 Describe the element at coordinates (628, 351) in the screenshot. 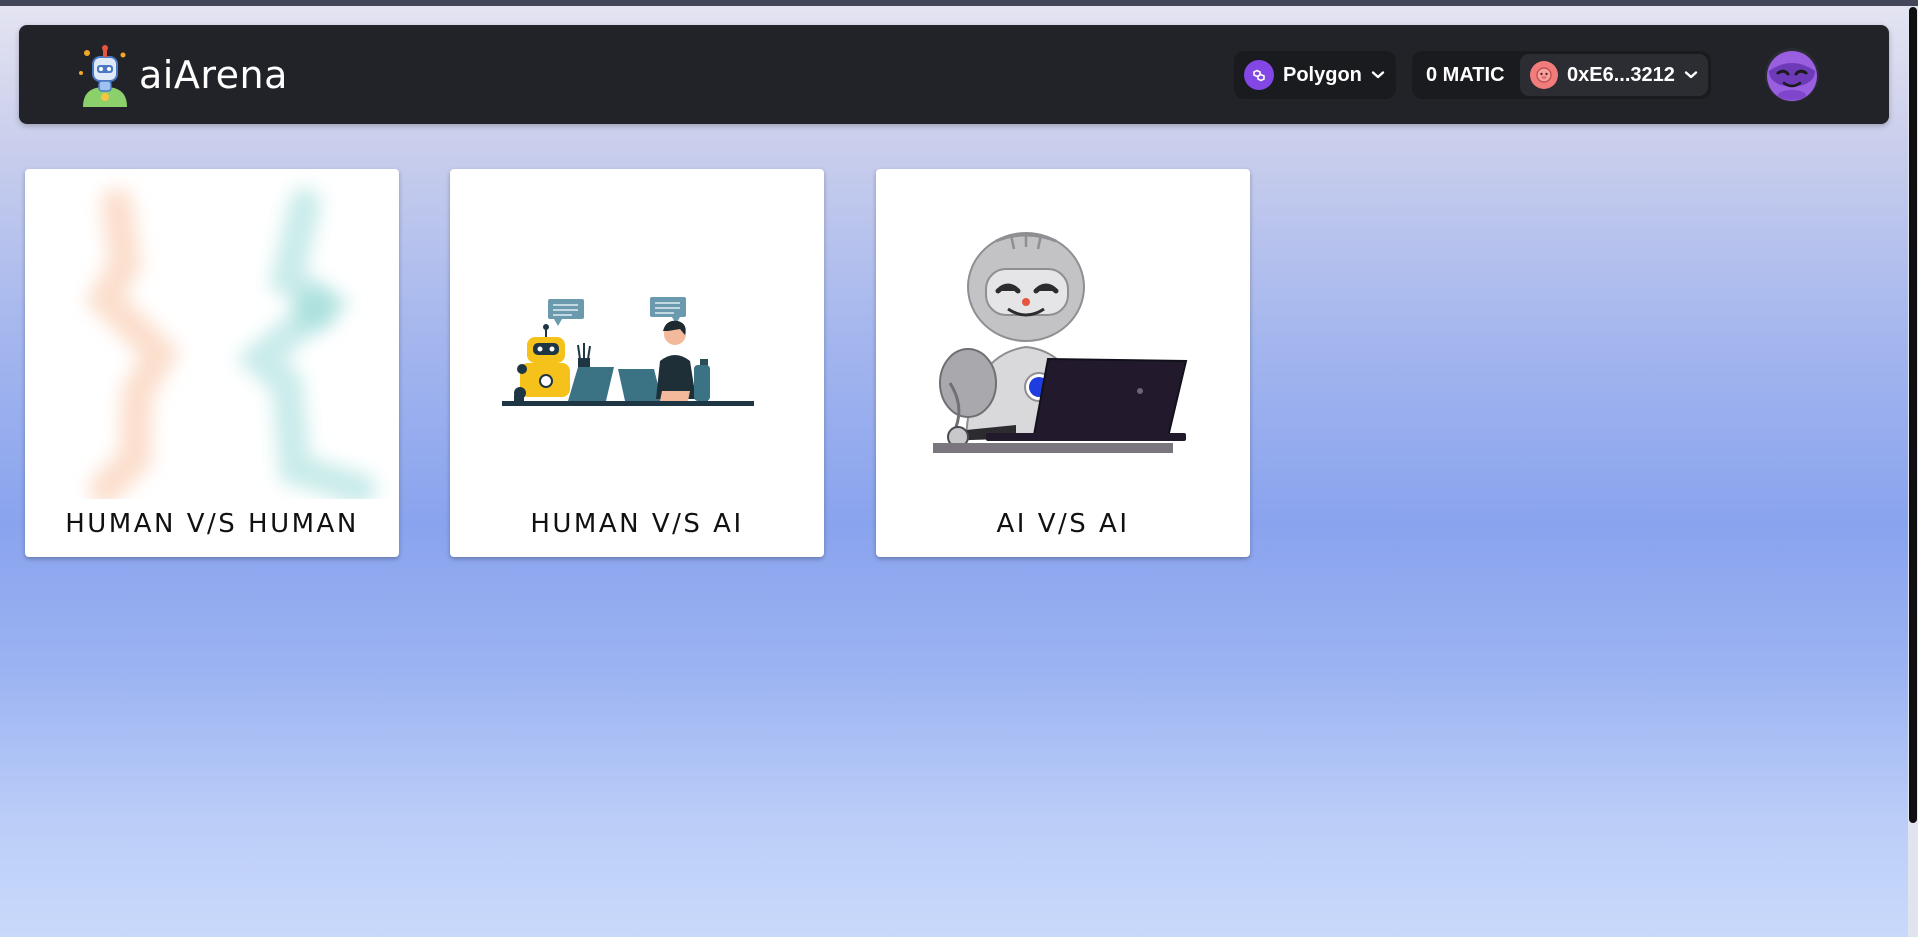

I see `human-vs-ai-illustration` at that location.